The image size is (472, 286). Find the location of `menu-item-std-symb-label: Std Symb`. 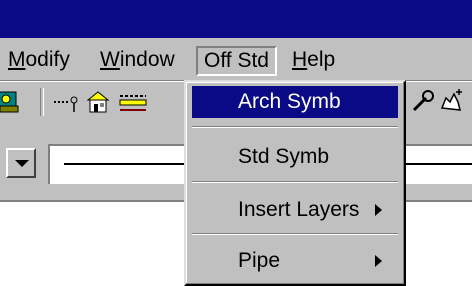

menu-item-std-symb-label: Std Symb is located at coordinates (284, 156).